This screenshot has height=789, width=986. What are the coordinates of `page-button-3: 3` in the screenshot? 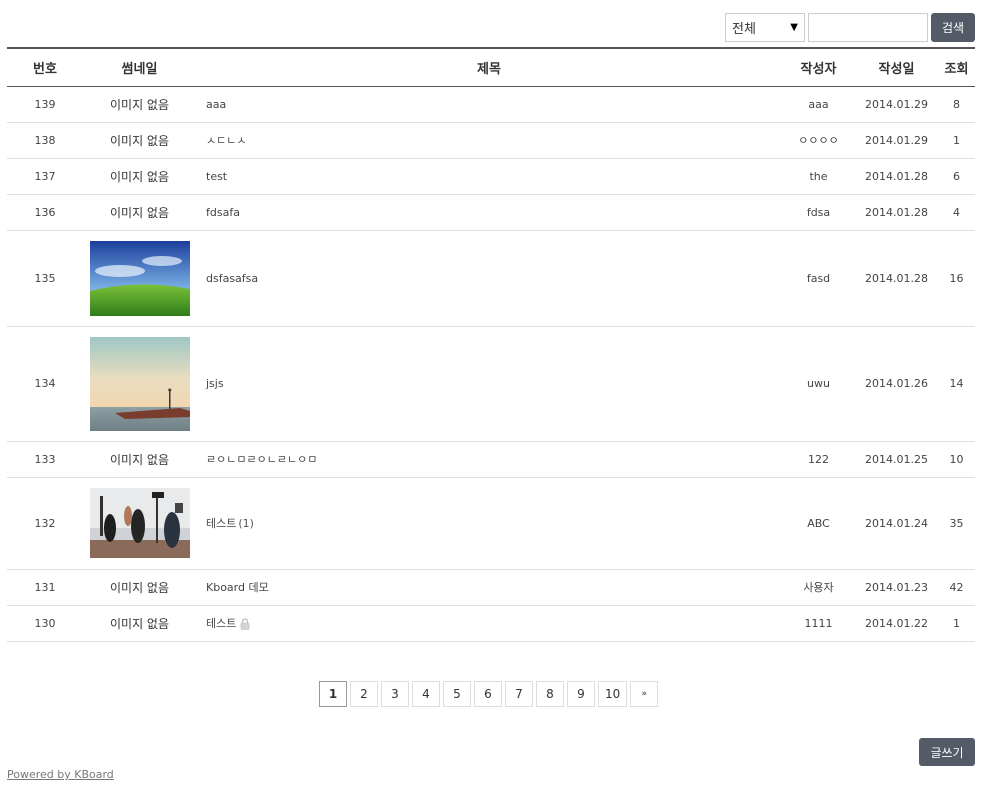 It's located at (395, 694).